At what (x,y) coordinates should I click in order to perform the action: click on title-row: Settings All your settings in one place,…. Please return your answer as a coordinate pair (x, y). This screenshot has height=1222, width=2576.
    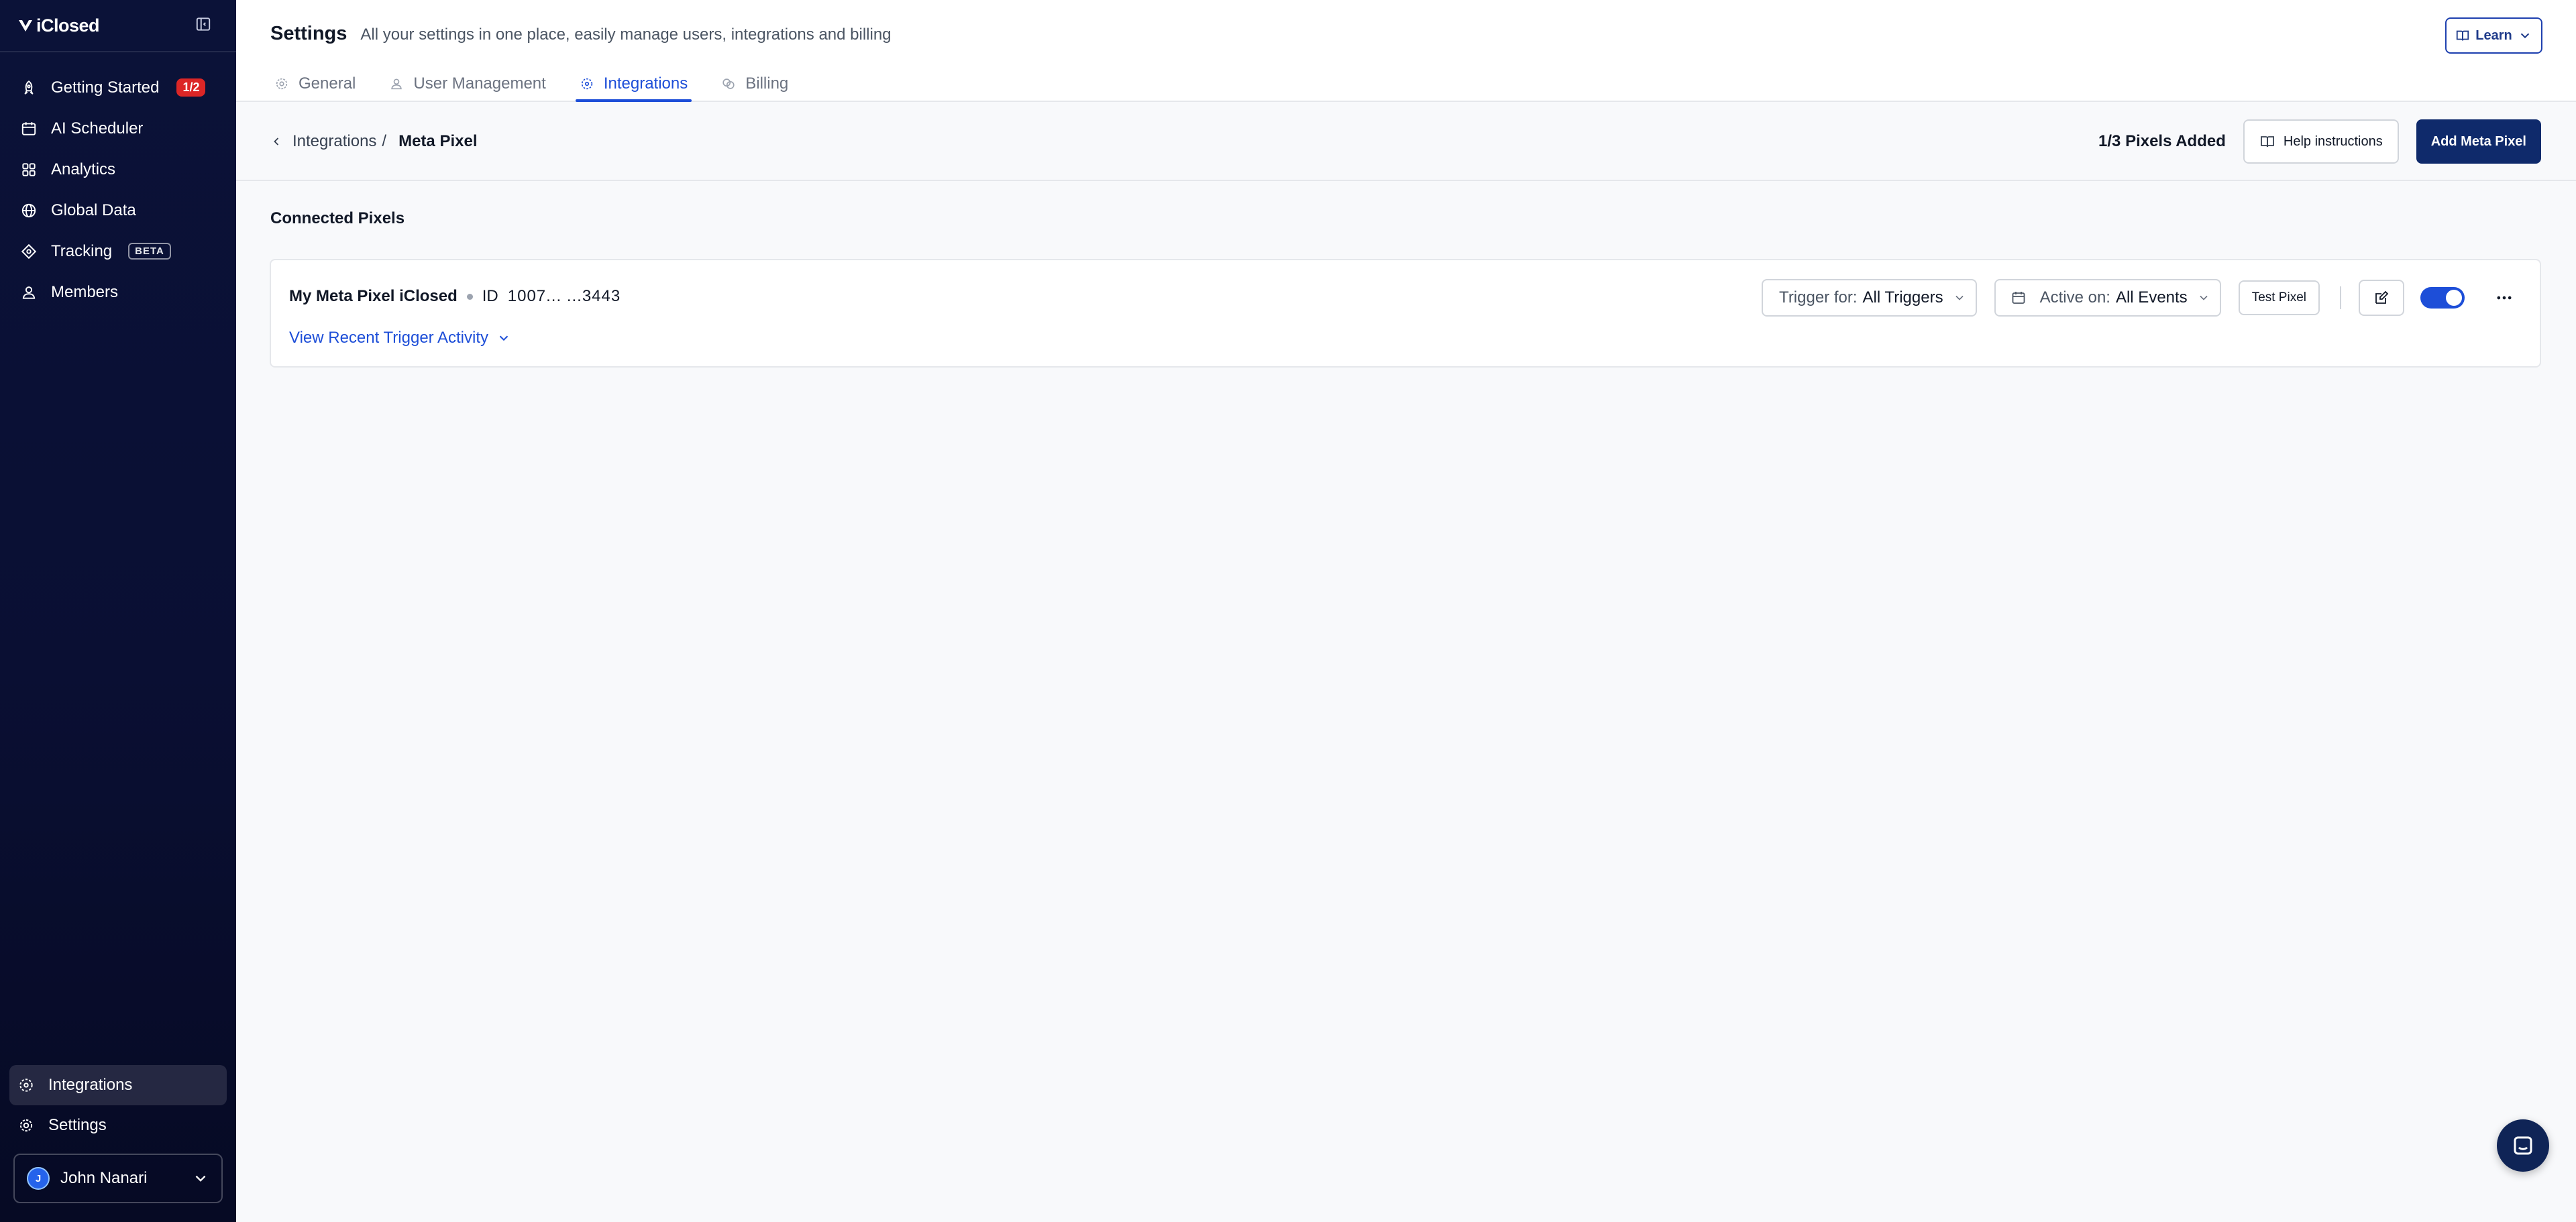
    Looking at the image, I should click on (581, 34).